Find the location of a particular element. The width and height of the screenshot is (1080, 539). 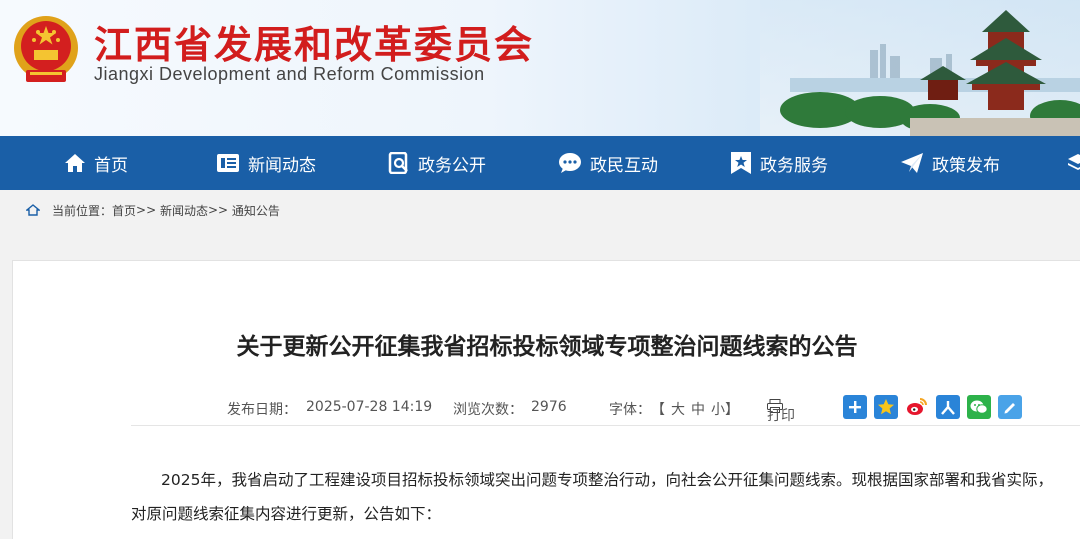

article-title: 关于更新公开征集我省招标投标领域专项整治问题线索的公告 is located at coordinates (547, 347).